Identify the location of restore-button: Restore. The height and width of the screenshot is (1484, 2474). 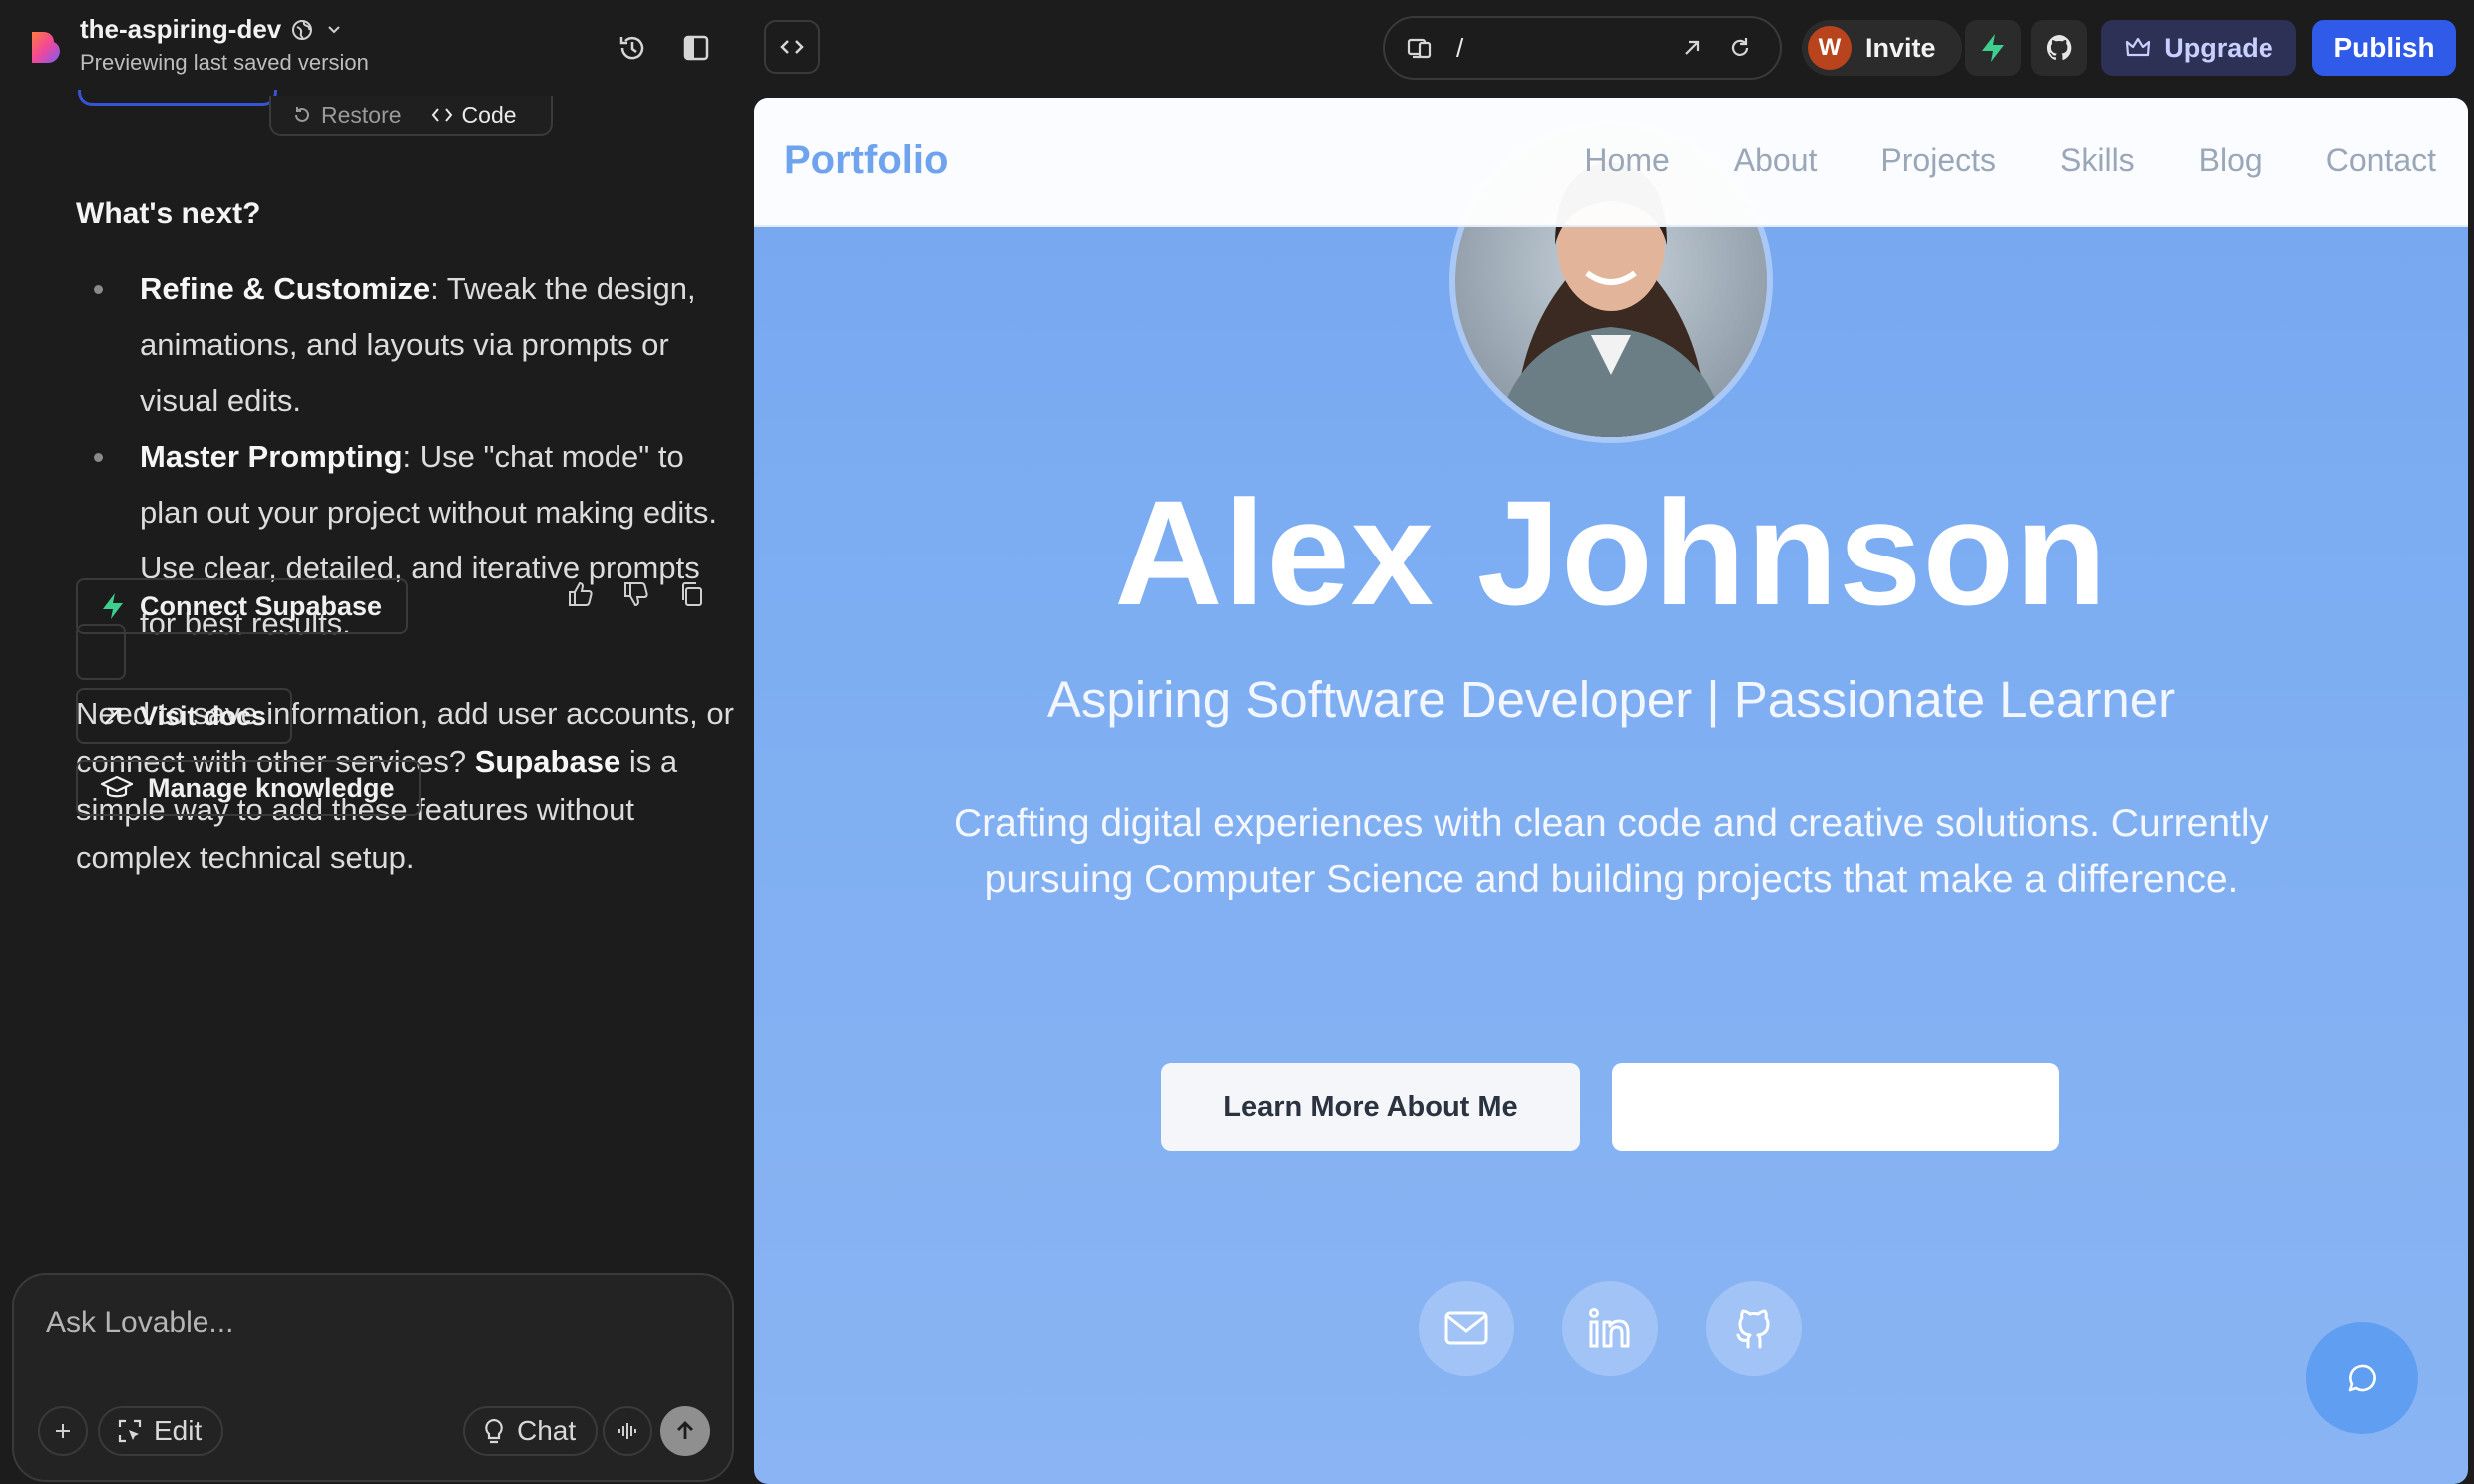
(347, 115).